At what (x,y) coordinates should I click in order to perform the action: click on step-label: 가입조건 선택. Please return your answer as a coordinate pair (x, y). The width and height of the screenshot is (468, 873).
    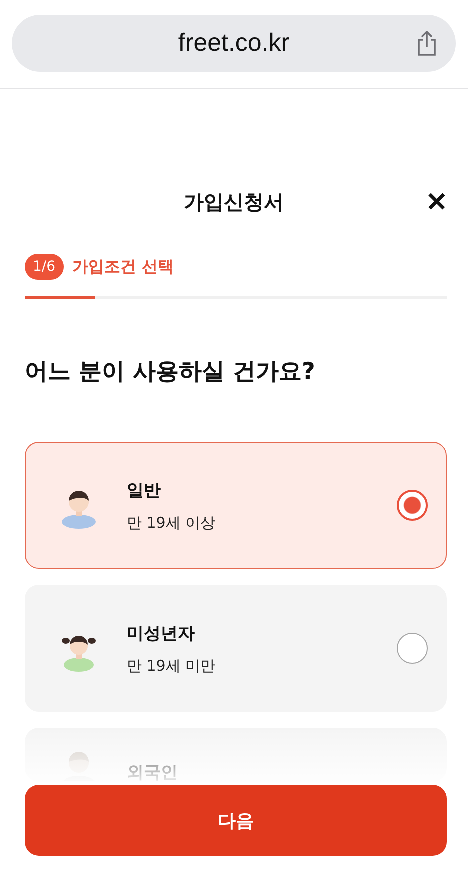
    Looking at the image, I should click on (123, 267).